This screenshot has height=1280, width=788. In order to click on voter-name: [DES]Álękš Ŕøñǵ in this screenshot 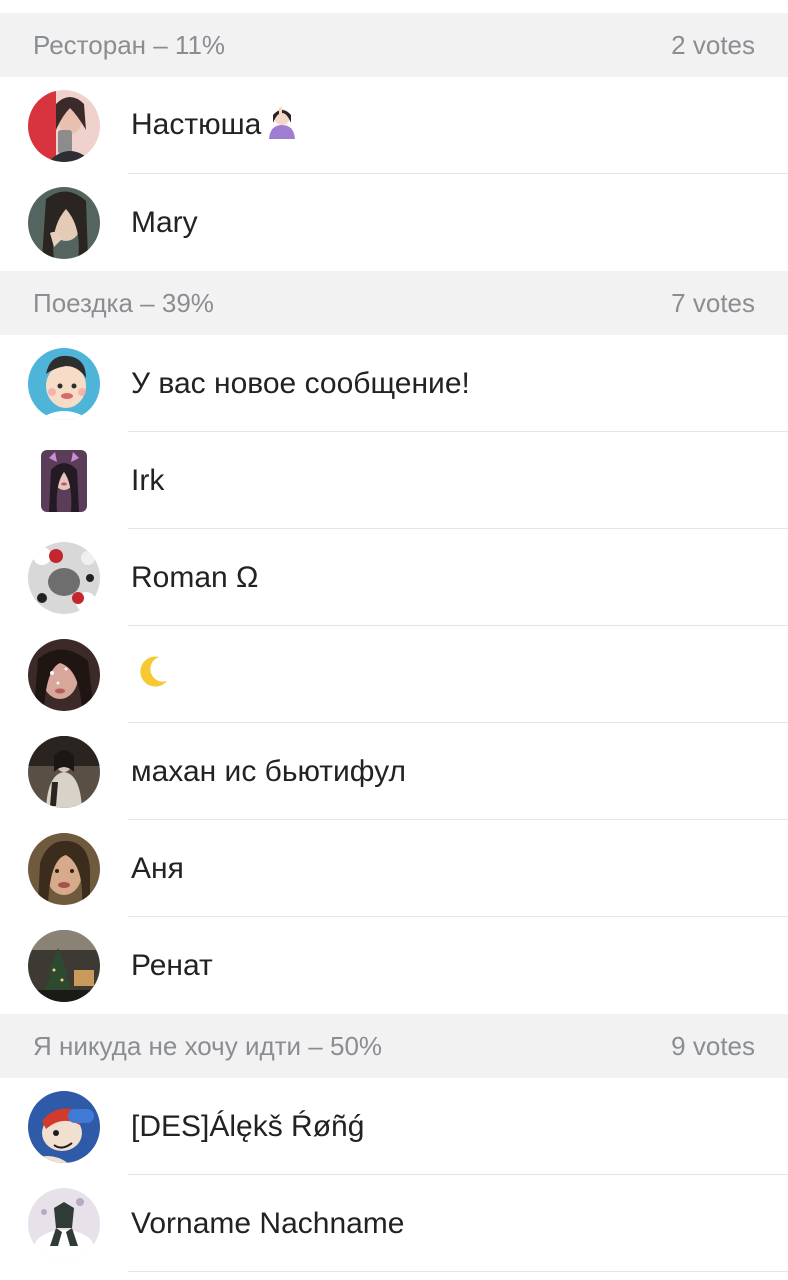, I will do `click(248, 1126)`.